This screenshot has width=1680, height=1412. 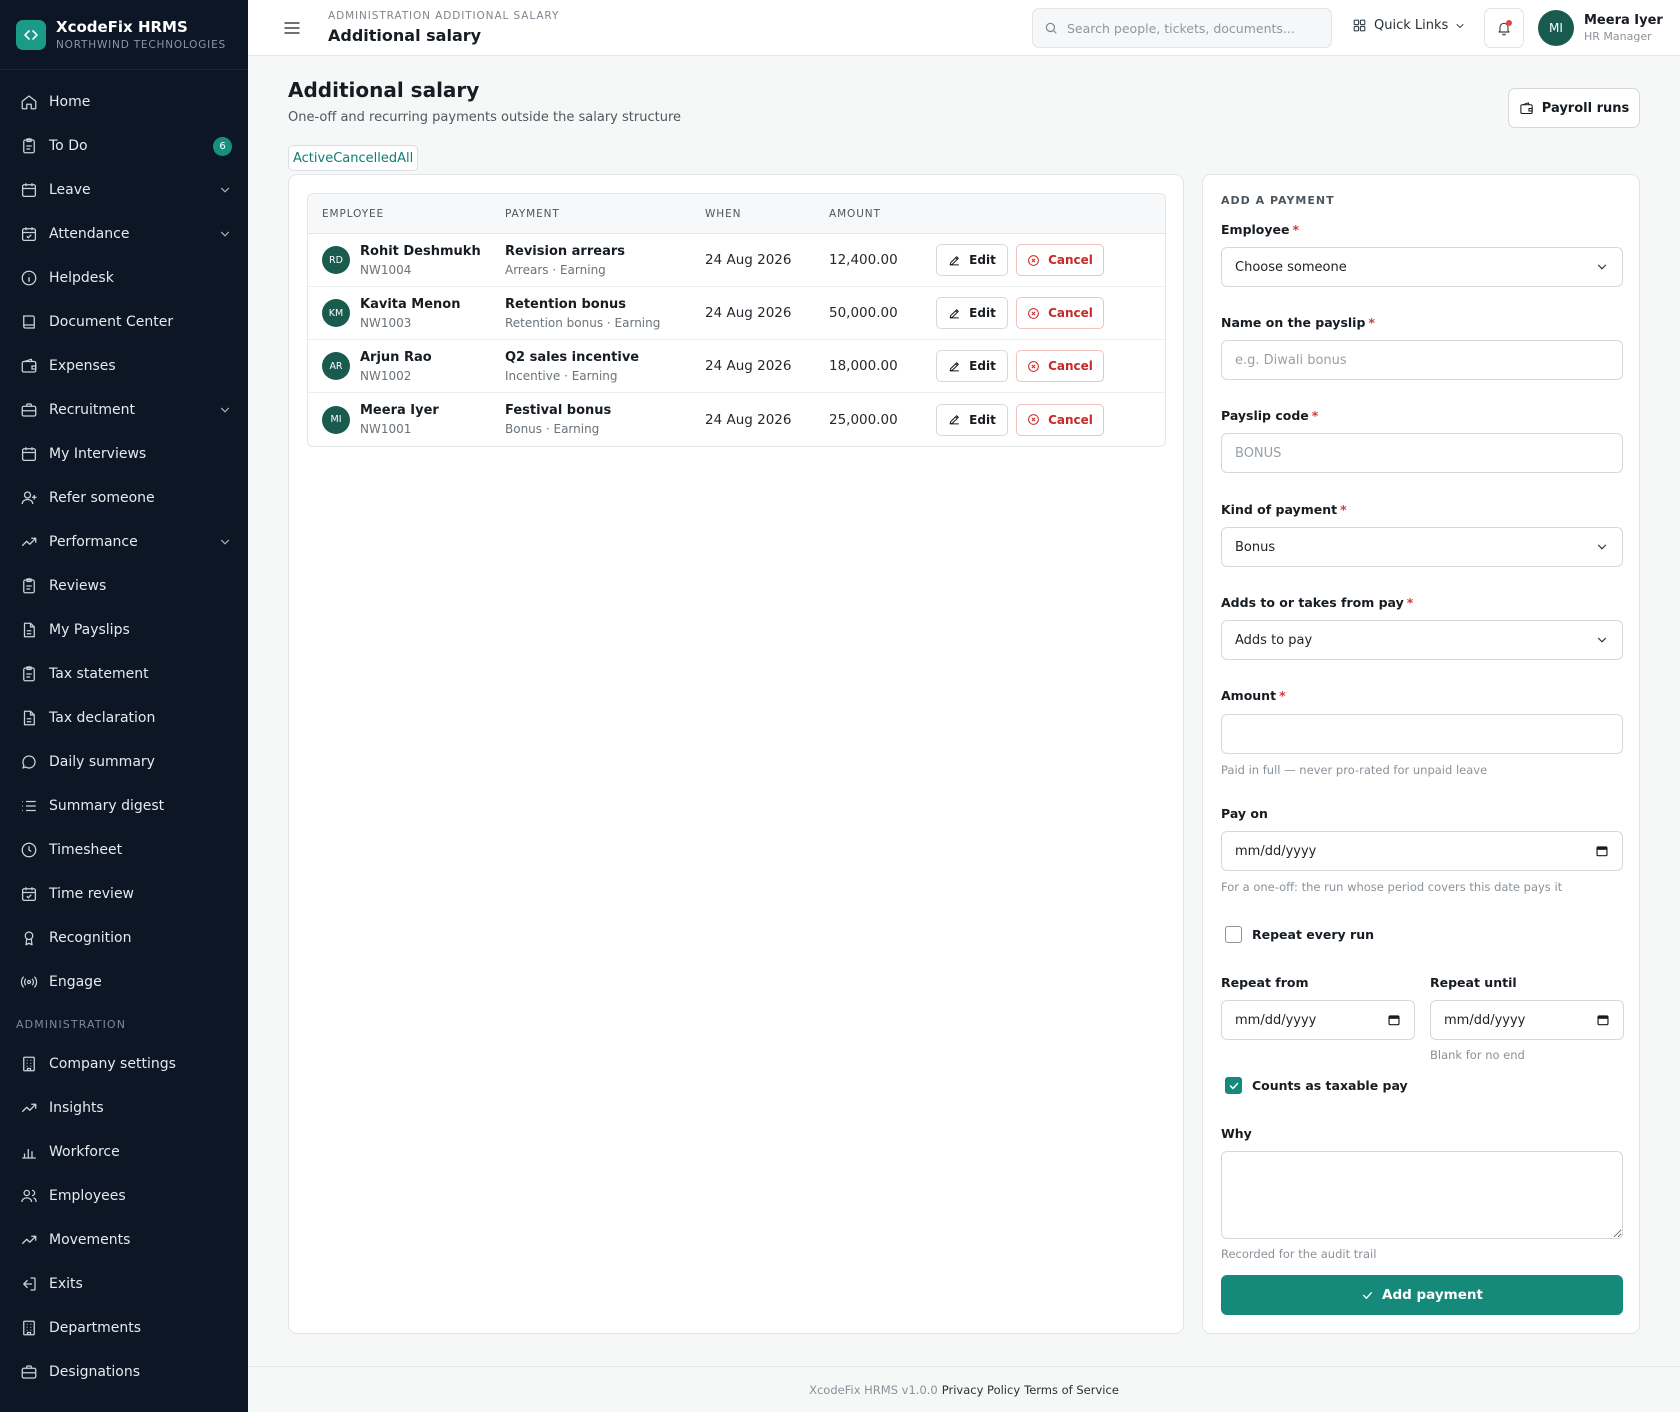 I want to click on repeat-checkbox-row: Repeat every run, so click(x=1297, y=934).